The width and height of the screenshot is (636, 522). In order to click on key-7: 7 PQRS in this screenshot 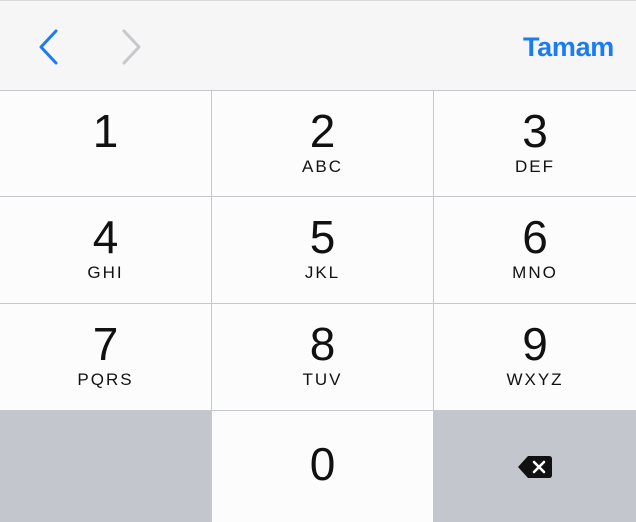, I will do `click(105, 357)`.